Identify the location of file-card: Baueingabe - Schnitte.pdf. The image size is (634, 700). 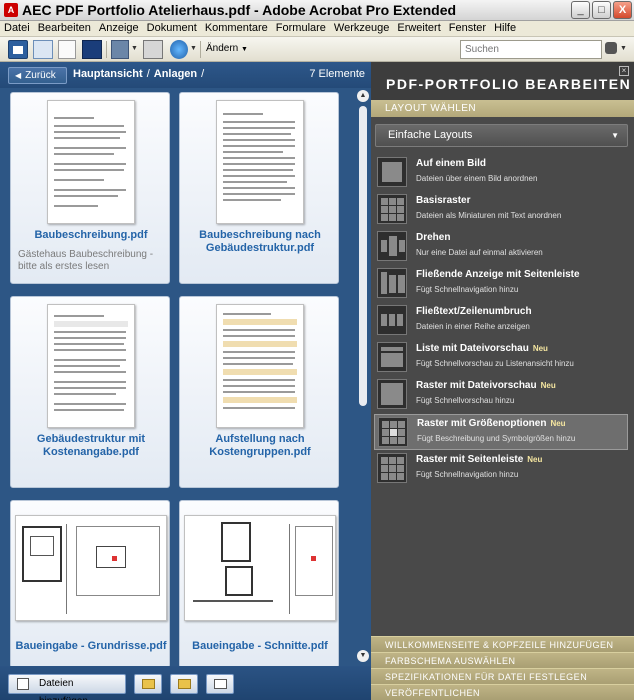
(259, 583).